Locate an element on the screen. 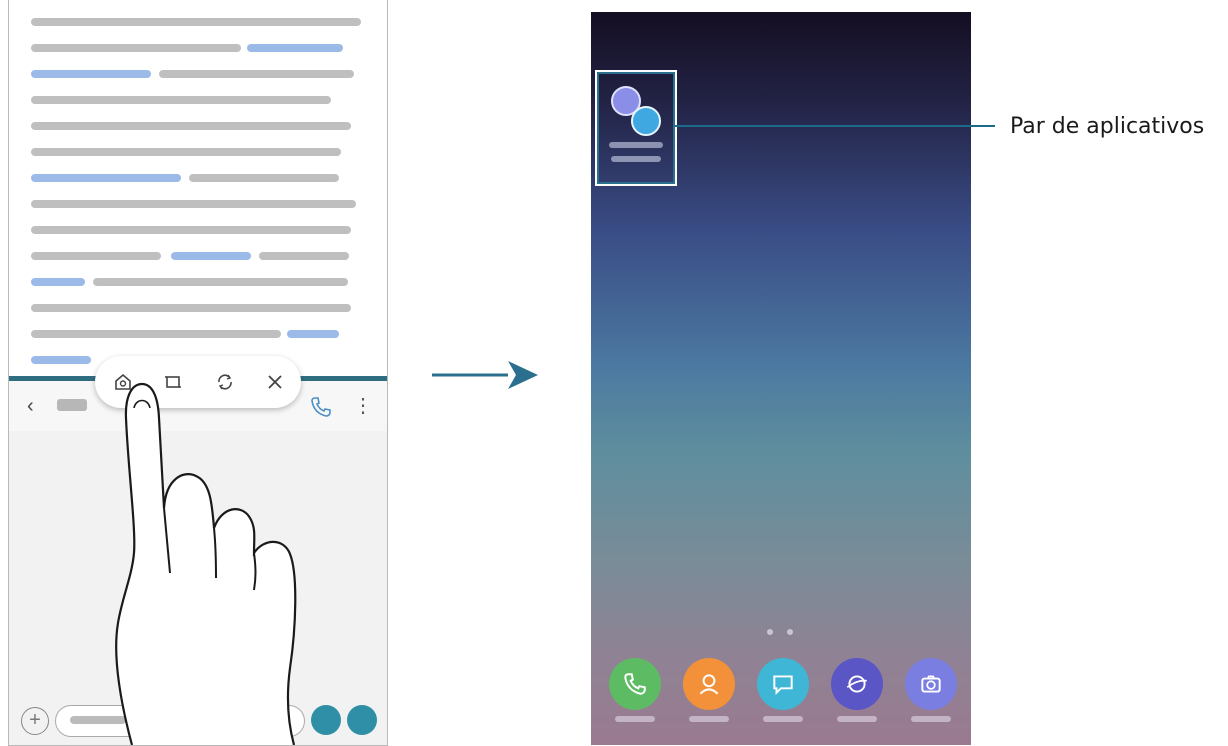 The width and height of the screenshot is (1228, 746). contact-name is located at coordinates (72, 405).